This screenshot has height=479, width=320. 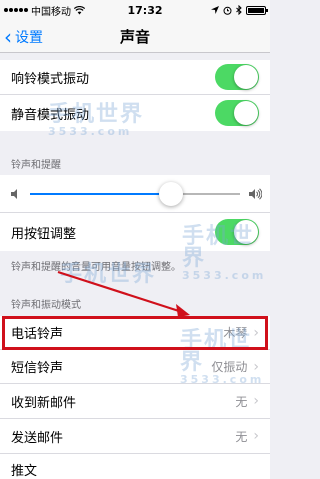 I want to click on volume-slider-row, so click(x=135, y=194).